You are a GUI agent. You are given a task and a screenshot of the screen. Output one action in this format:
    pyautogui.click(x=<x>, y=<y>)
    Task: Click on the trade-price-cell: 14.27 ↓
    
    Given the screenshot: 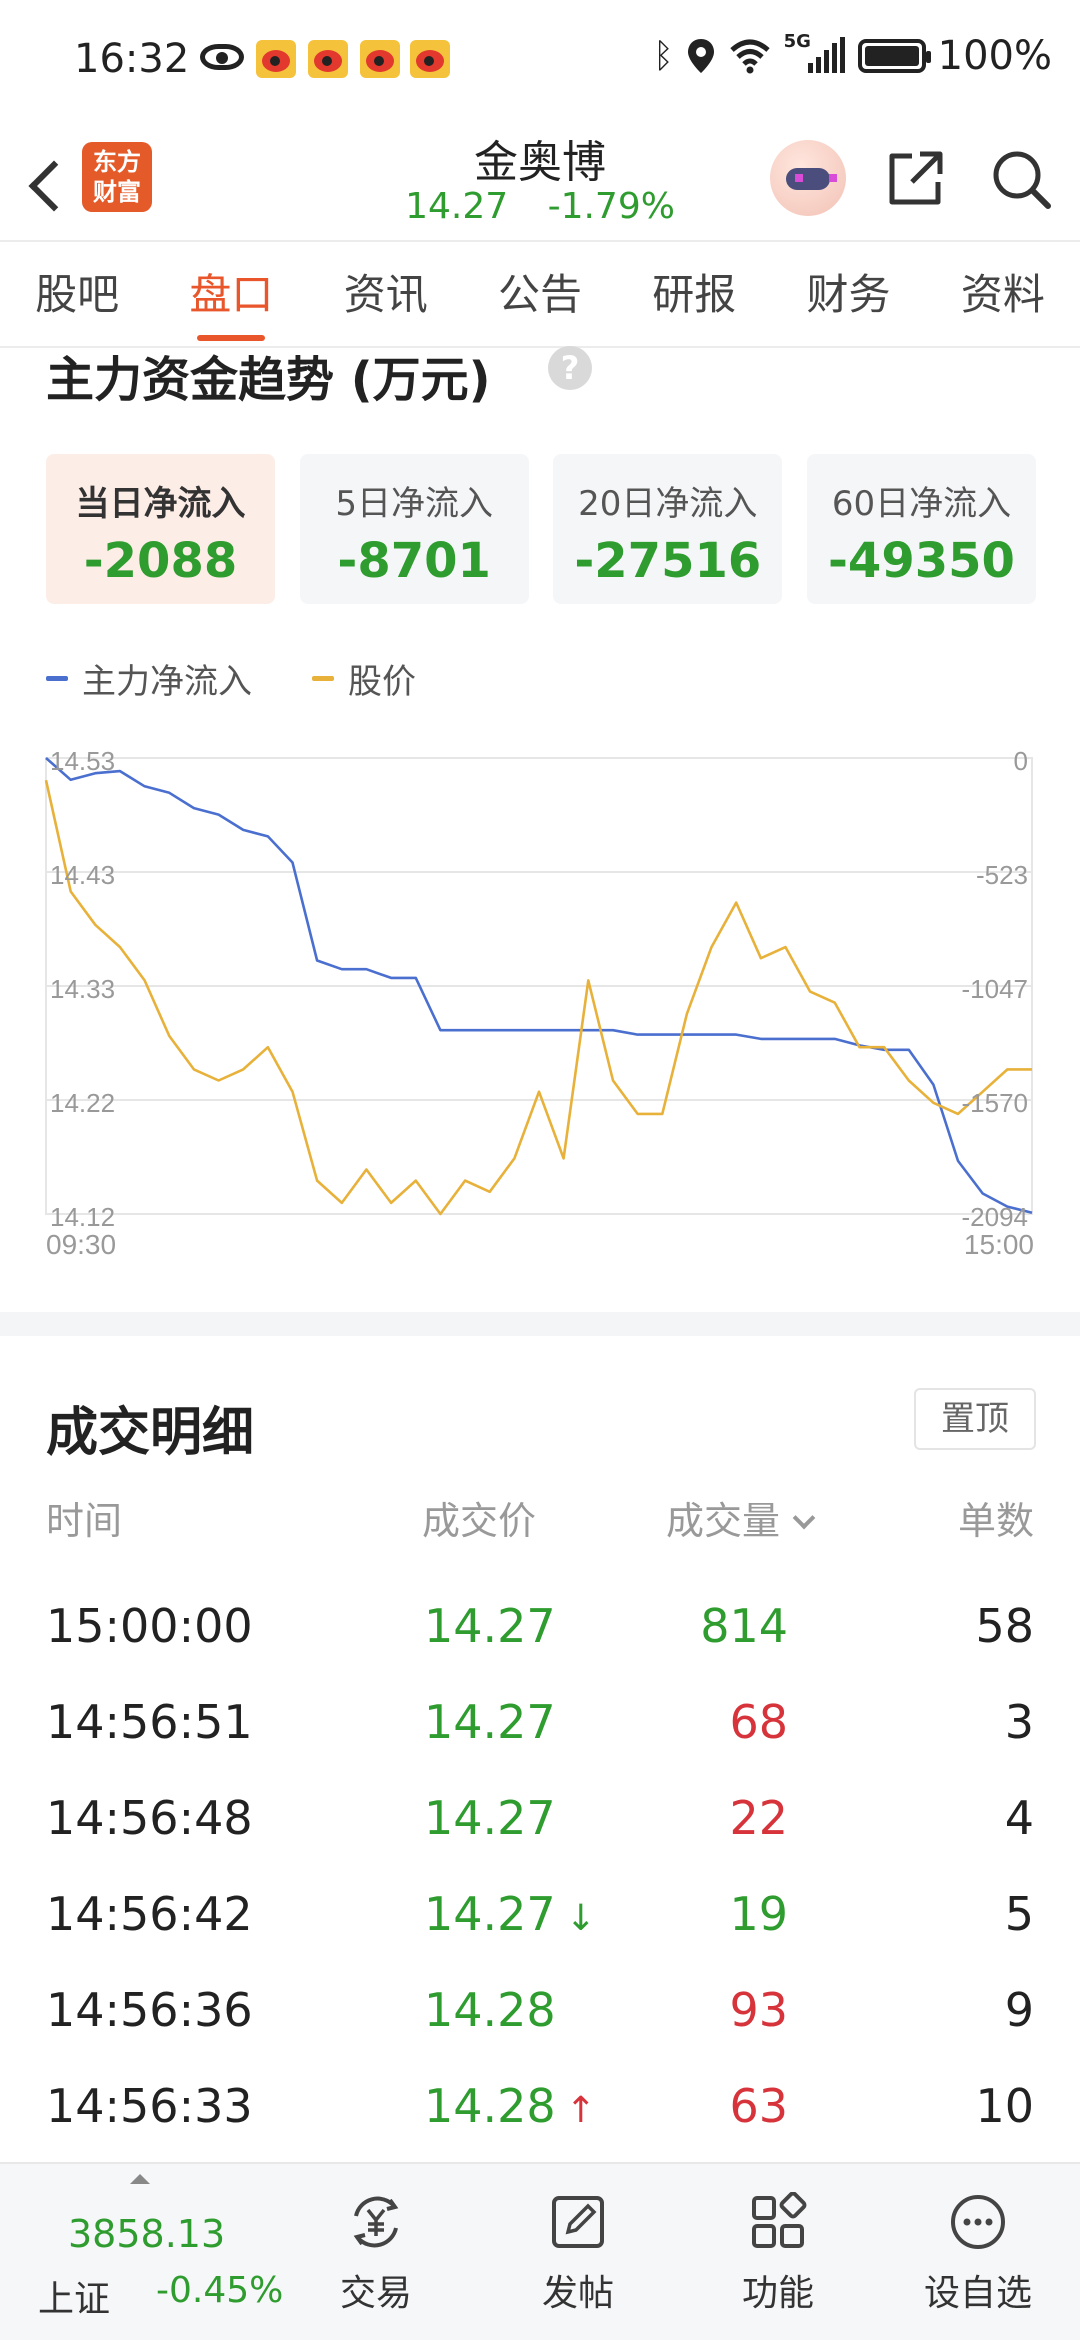 What is the action you would take?
    pyautogui.click(x=510, y=1914)
    